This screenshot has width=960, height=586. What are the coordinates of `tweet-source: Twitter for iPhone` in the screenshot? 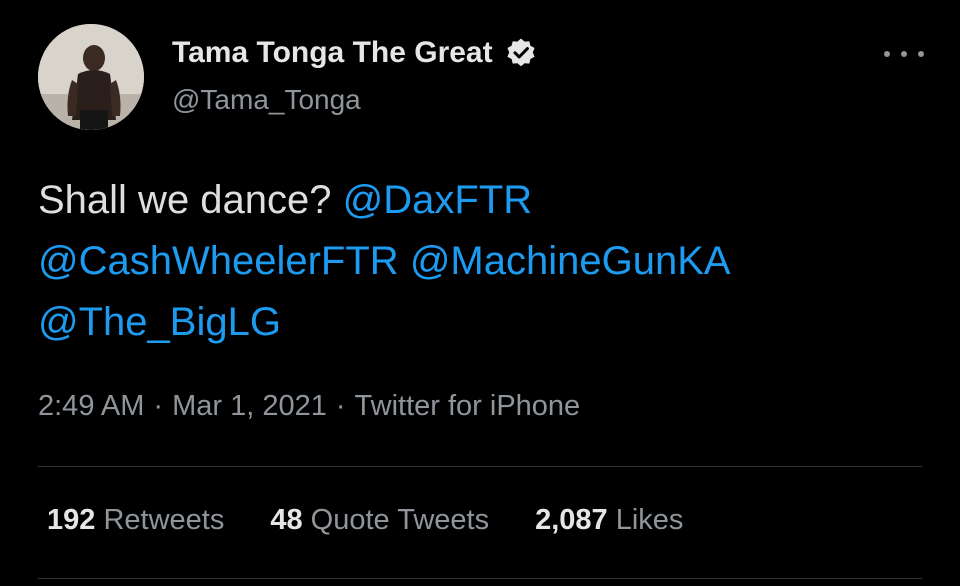 It's located at (468, 406).